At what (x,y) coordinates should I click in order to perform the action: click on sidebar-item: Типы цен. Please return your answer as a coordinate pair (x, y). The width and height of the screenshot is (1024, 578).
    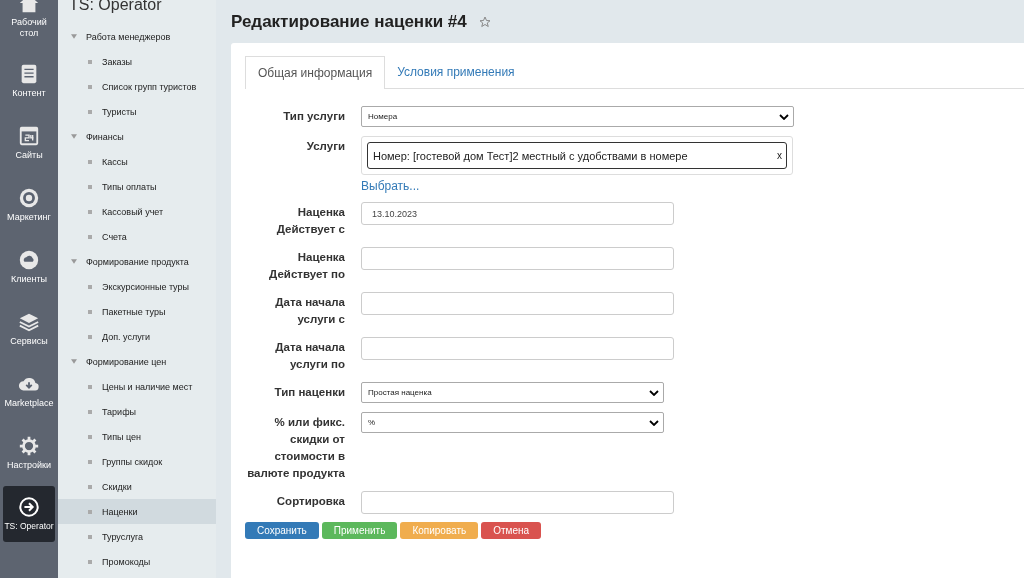
    Looking at the image, I should click on (137, 436).